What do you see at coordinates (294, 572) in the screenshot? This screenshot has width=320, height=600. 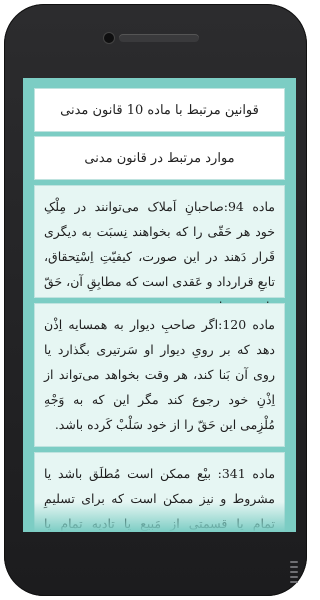 I see `menu-grip-icon` at bounding box center [294, 572].